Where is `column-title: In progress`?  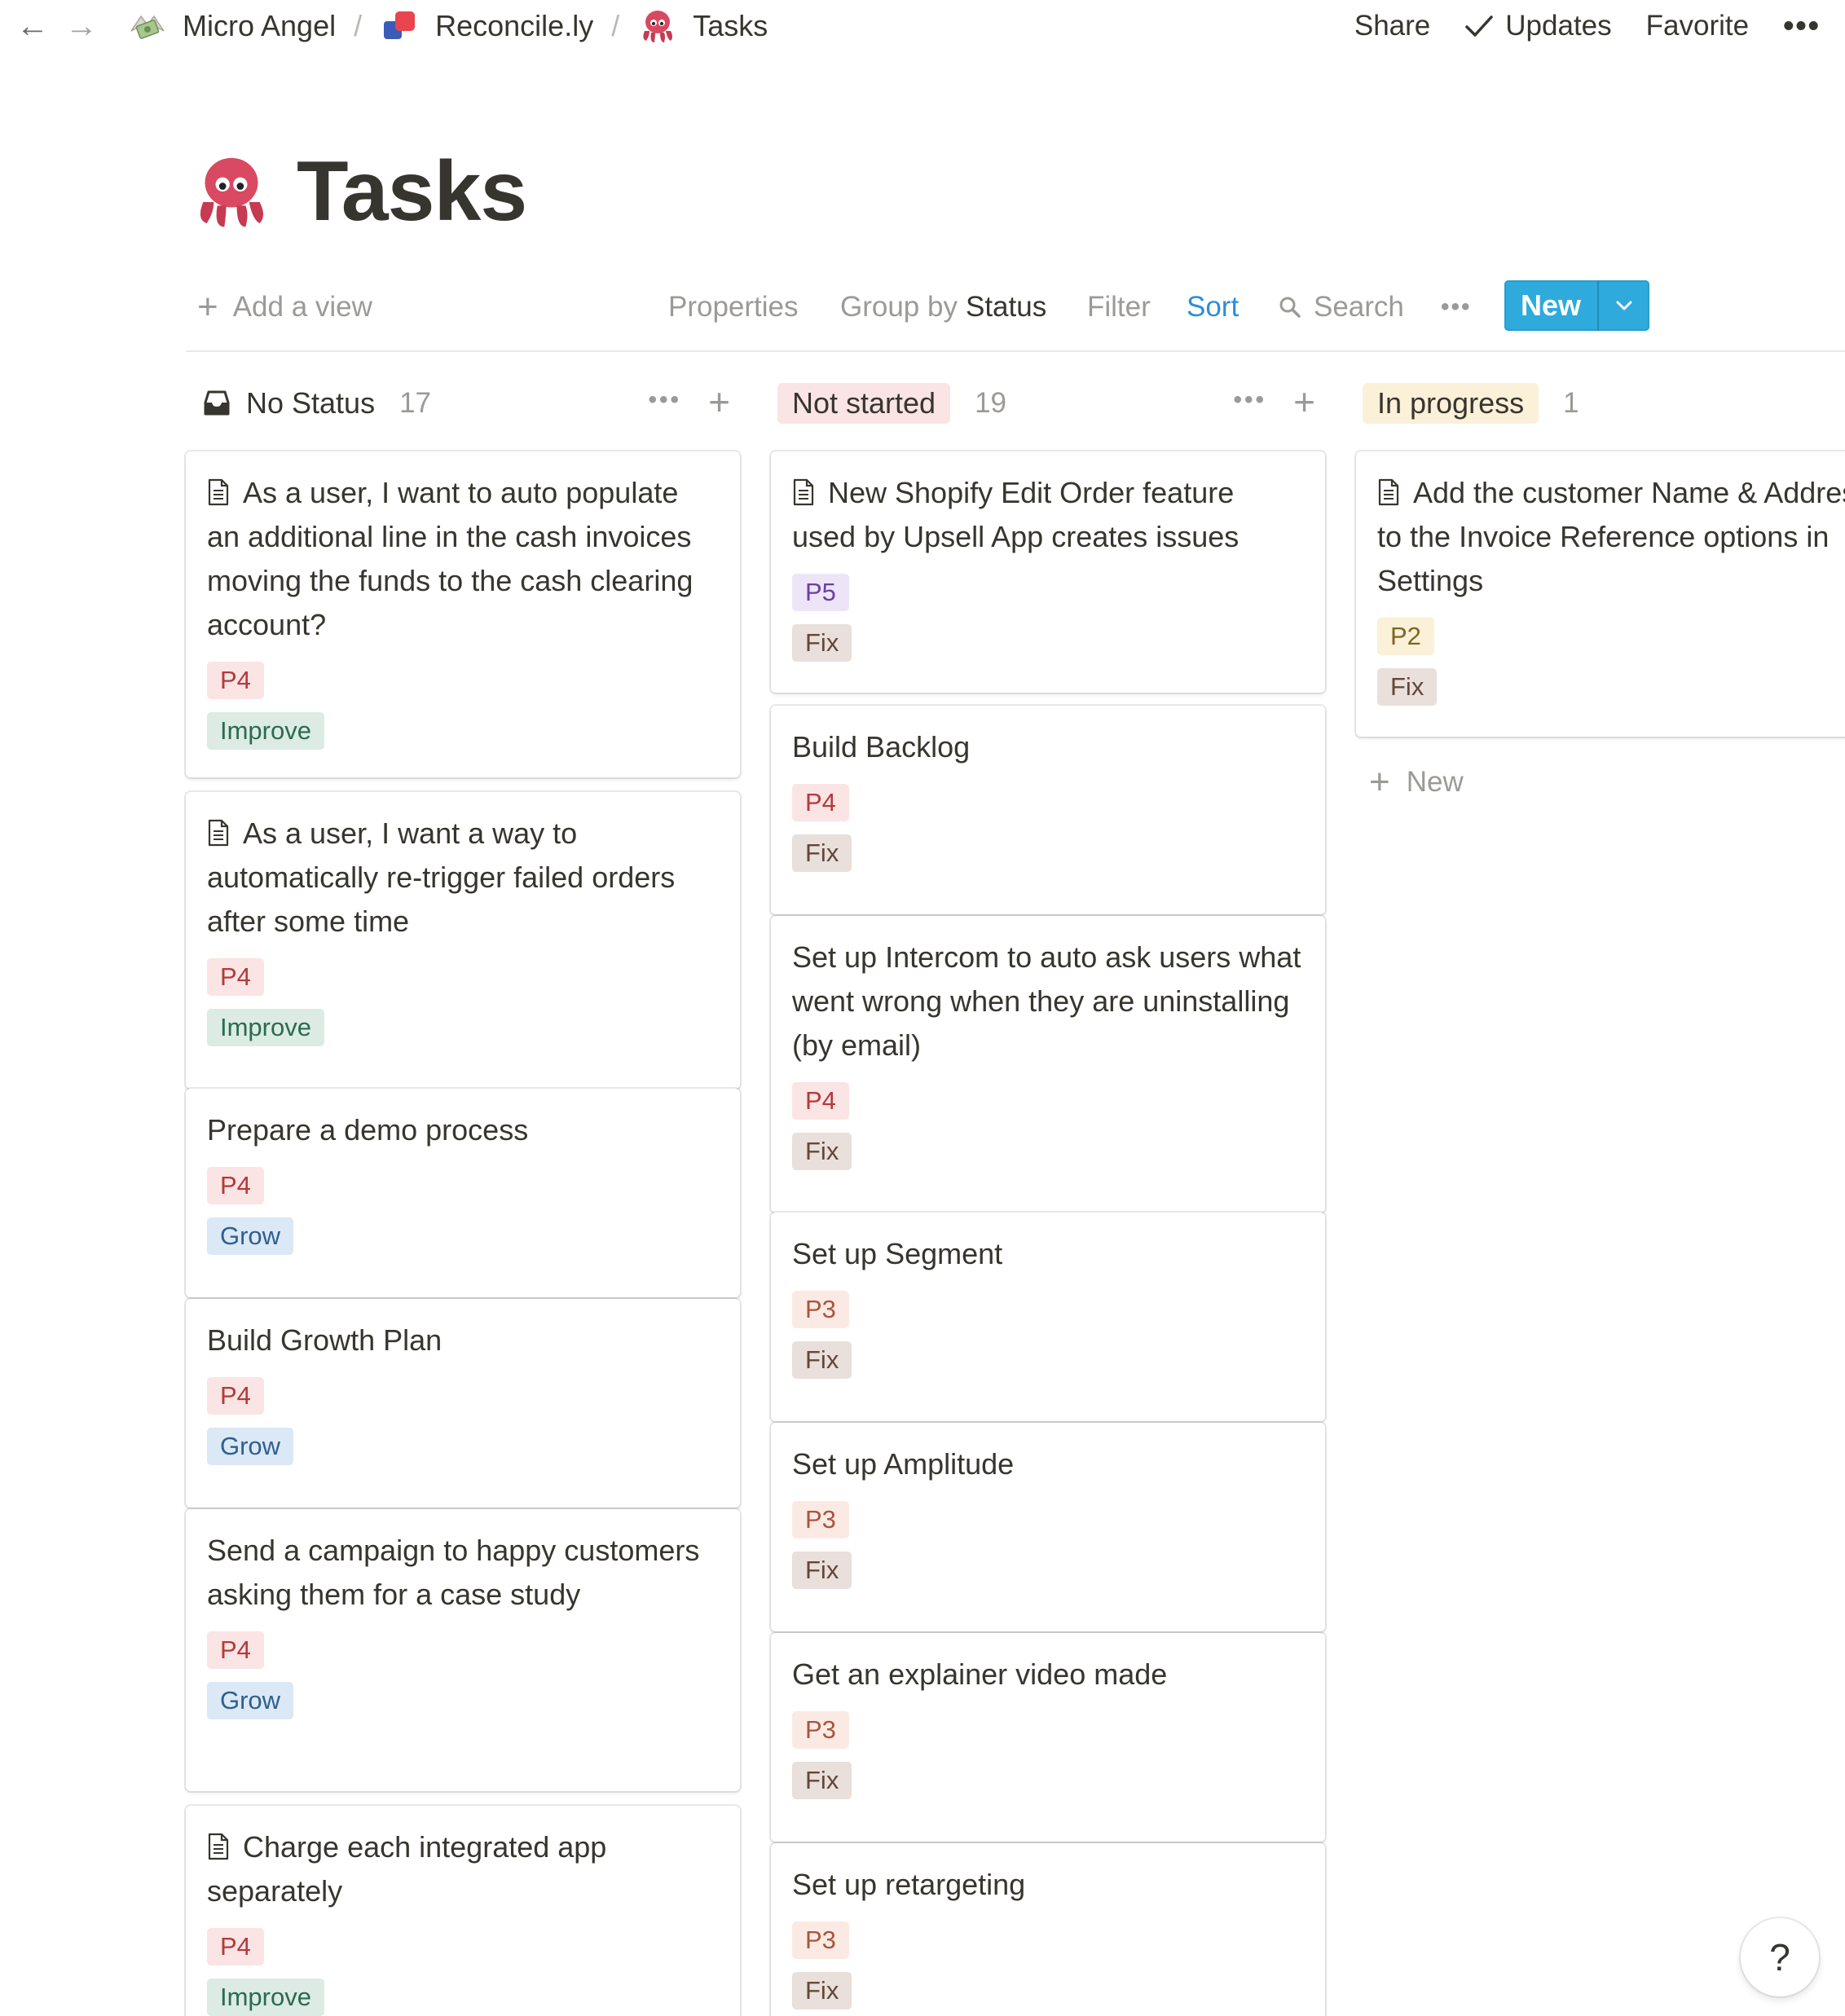
column-title: In progress is located at coordinates (1451, 404).